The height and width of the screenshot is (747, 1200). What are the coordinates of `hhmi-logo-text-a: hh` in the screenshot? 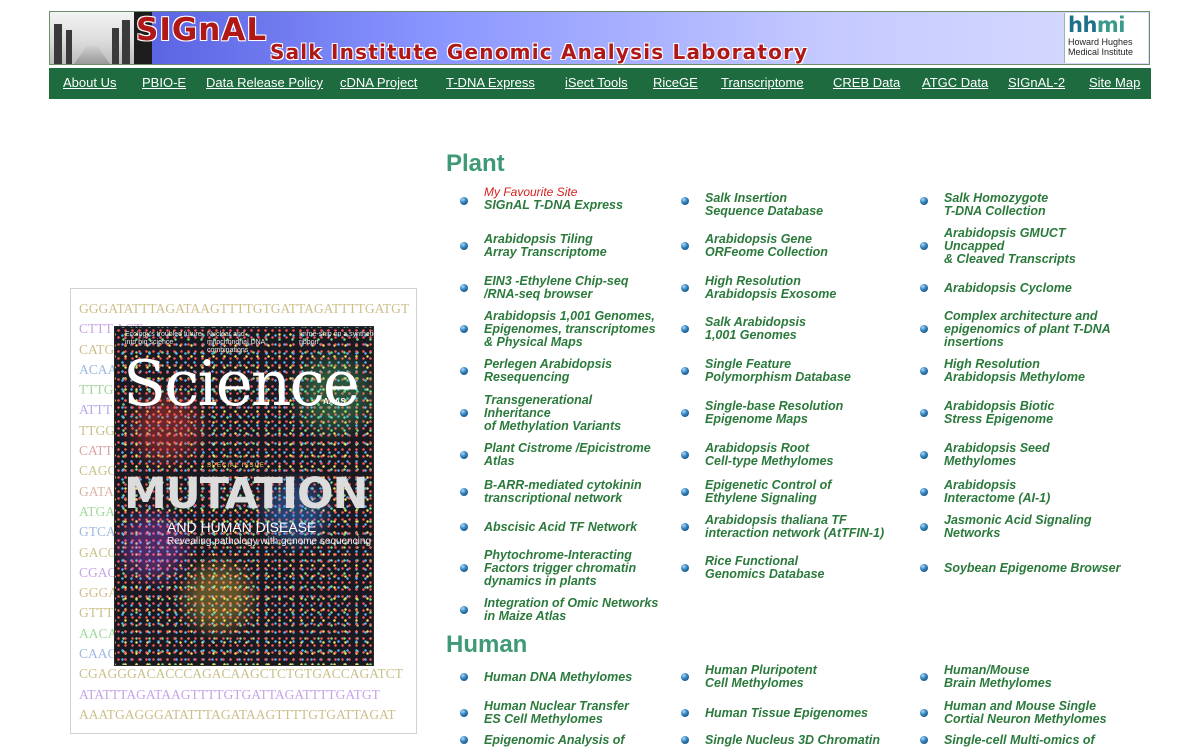 It's located at (1082, 25).